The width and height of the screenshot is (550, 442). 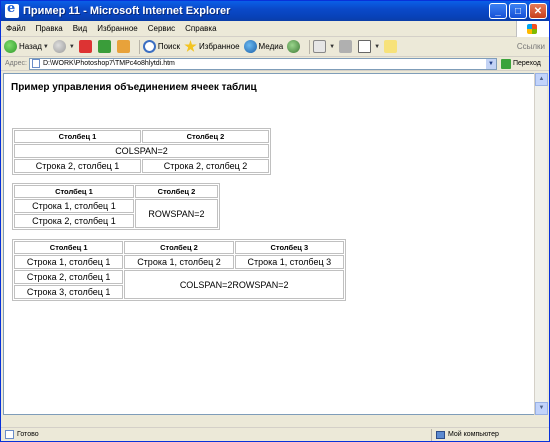 What do you see at coordinates (127, 11) in the screenshot?
I see `window-title: Пример 11 - Microsoft Internet Explorer` at bounding box center [127, 11].